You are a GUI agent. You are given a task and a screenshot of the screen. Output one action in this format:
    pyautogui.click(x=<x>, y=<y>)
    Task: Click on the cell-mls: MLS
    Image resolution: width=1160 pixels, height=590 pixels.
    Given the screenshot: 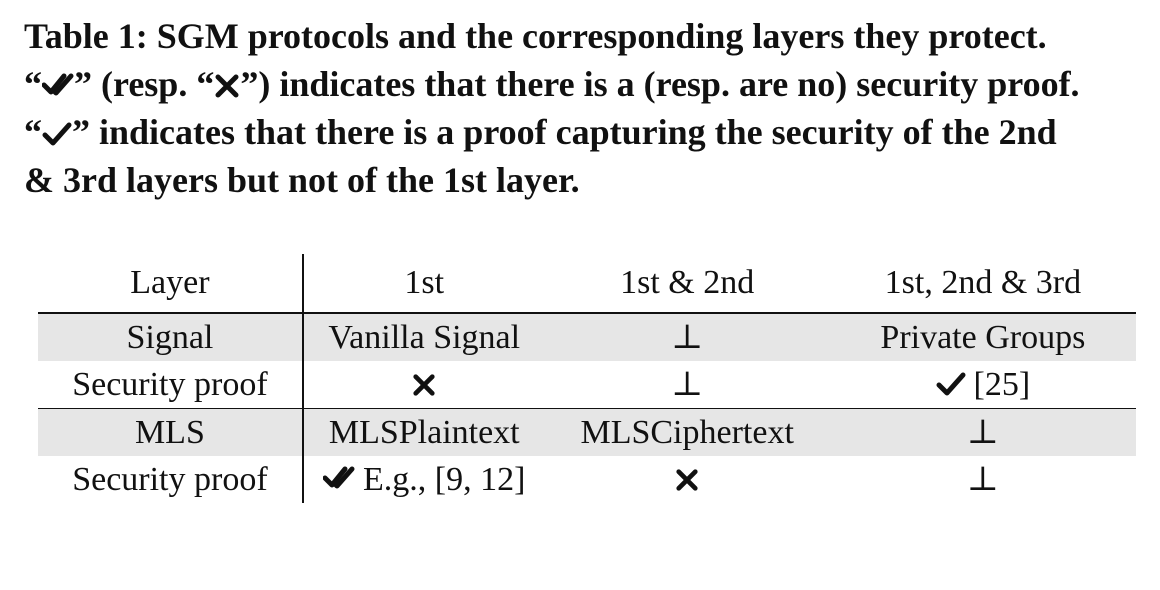 What is the action you would take?
    pyautogui.click(x=171, y=432)
    